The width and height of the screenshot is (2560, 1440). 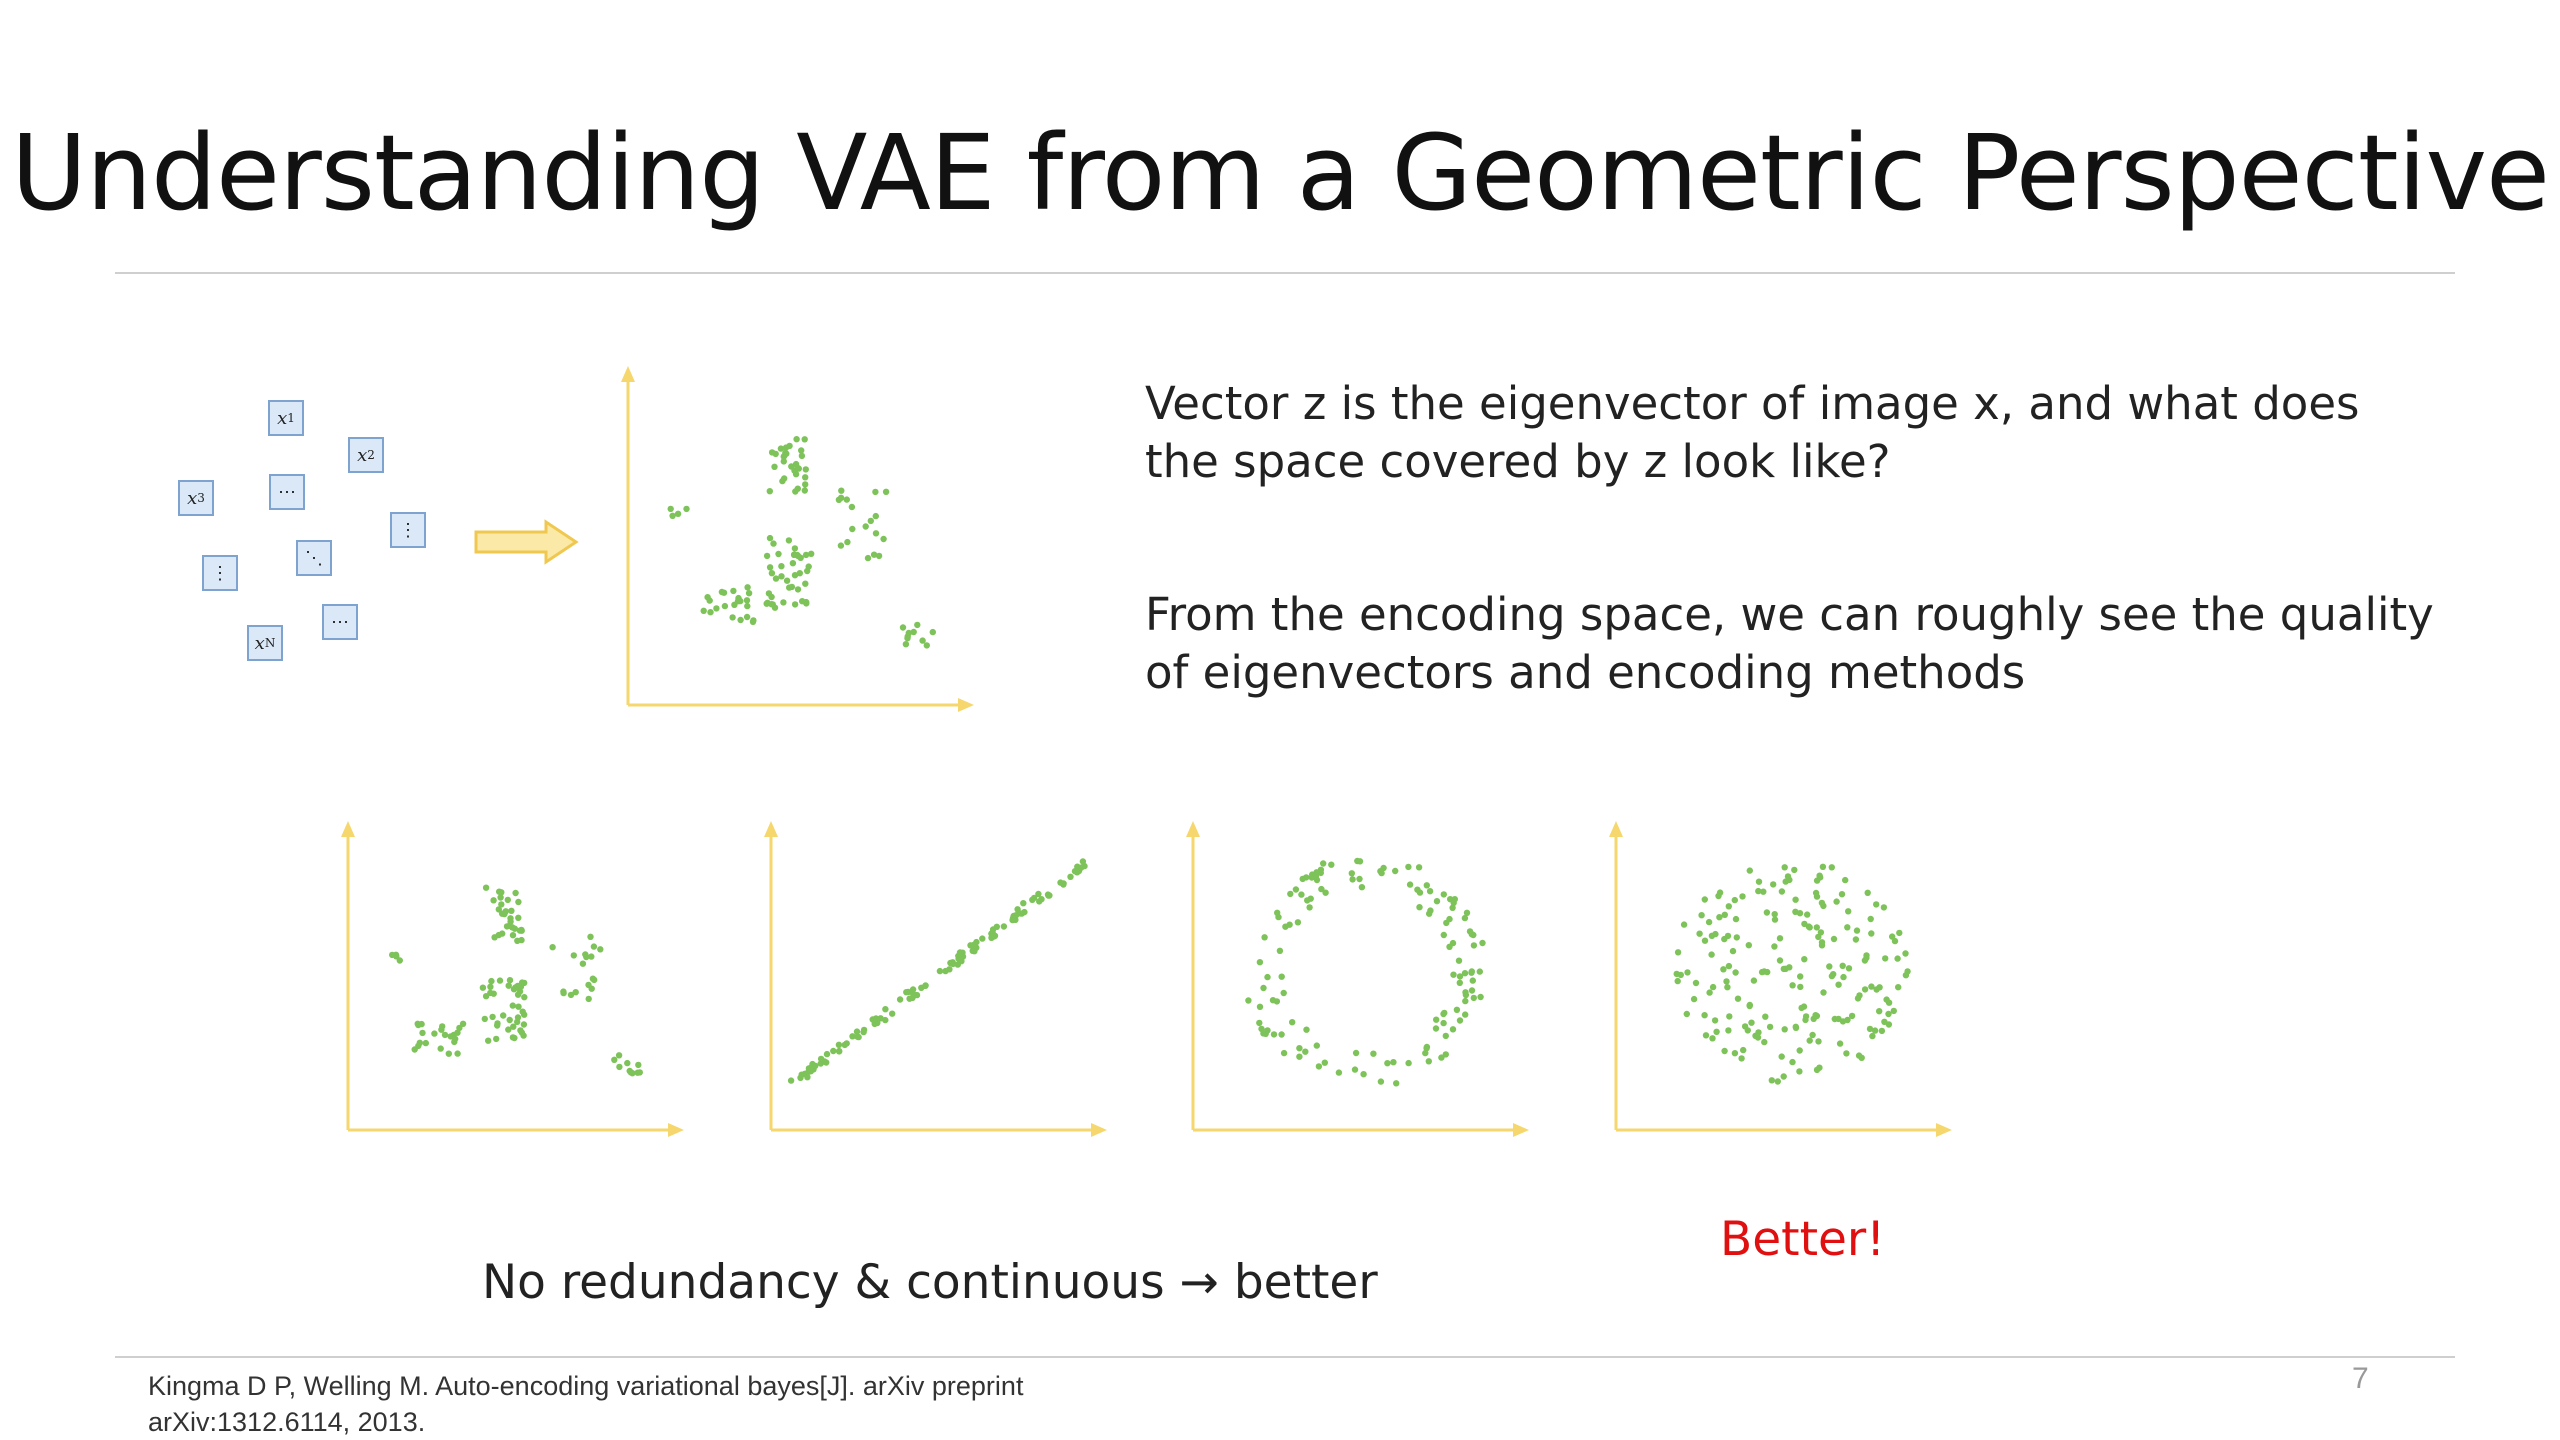 What do you see at coordinates (408, 530) in the screenshot?
I see `data-box-var: ⋮` at bounding box center [408, 530].